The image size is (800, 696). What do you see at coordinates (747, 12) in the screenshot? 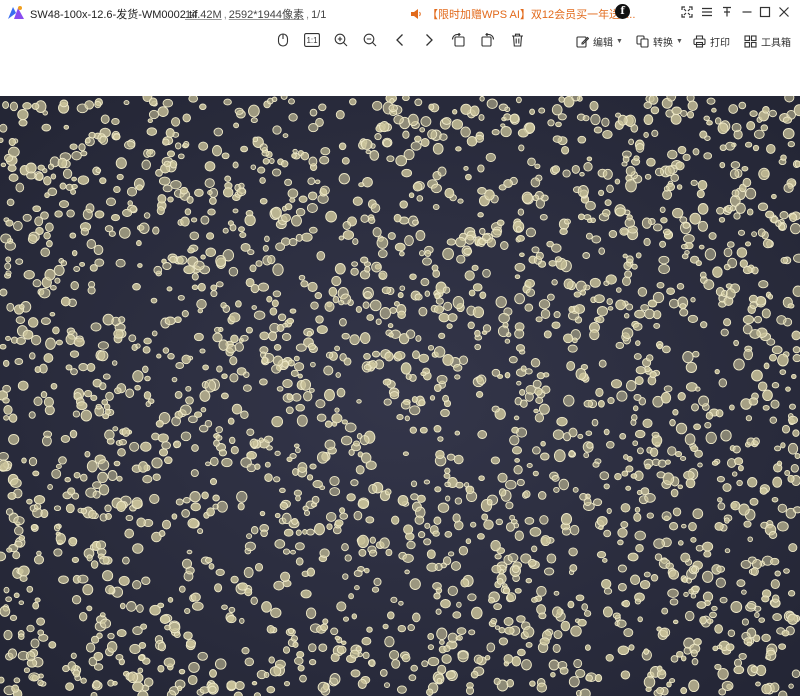
I see `minimize-button` at bounding box center [747, 12].